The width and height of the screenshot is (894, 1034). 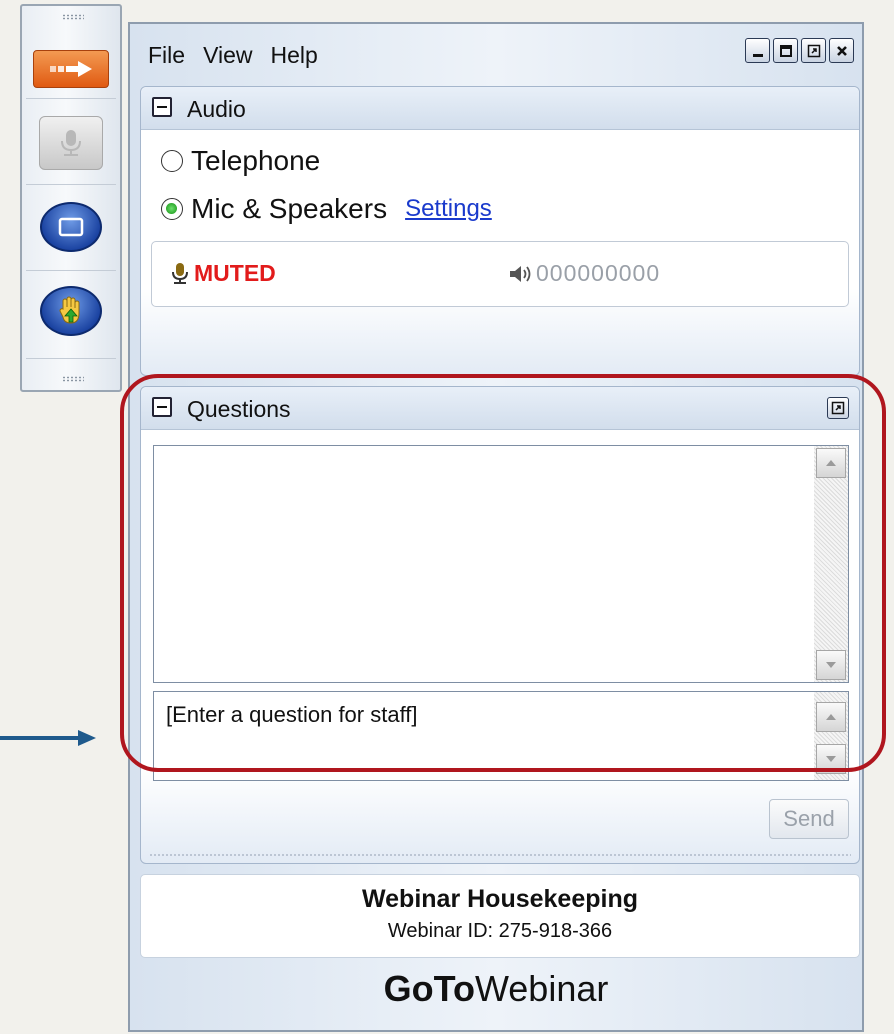 I want to click on menu-bar: File View Help, so click(x=233, y=55).